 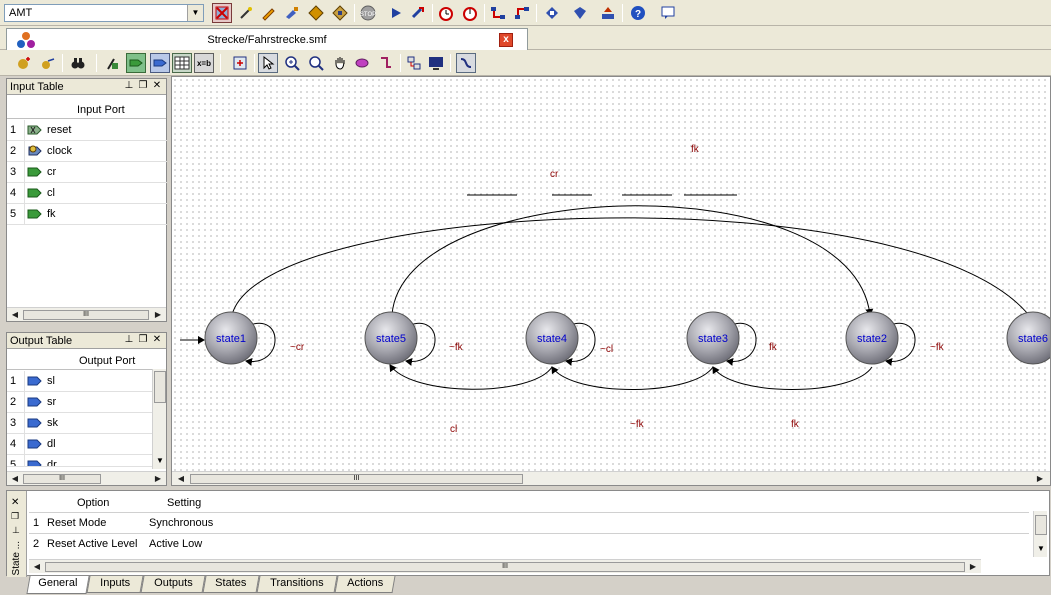 What do you see at coordinates (78, 63) in the screenshot?
I see `binoculars-icon` at bounding box center [78, 63].